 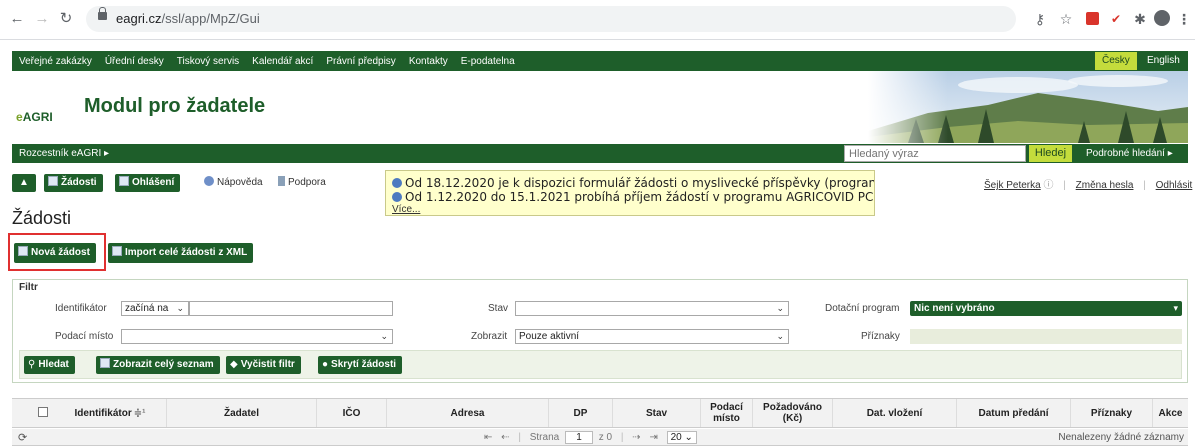 I want to click on col-pozadovano: Požadováno (Kč), so click(x=792, y=413).